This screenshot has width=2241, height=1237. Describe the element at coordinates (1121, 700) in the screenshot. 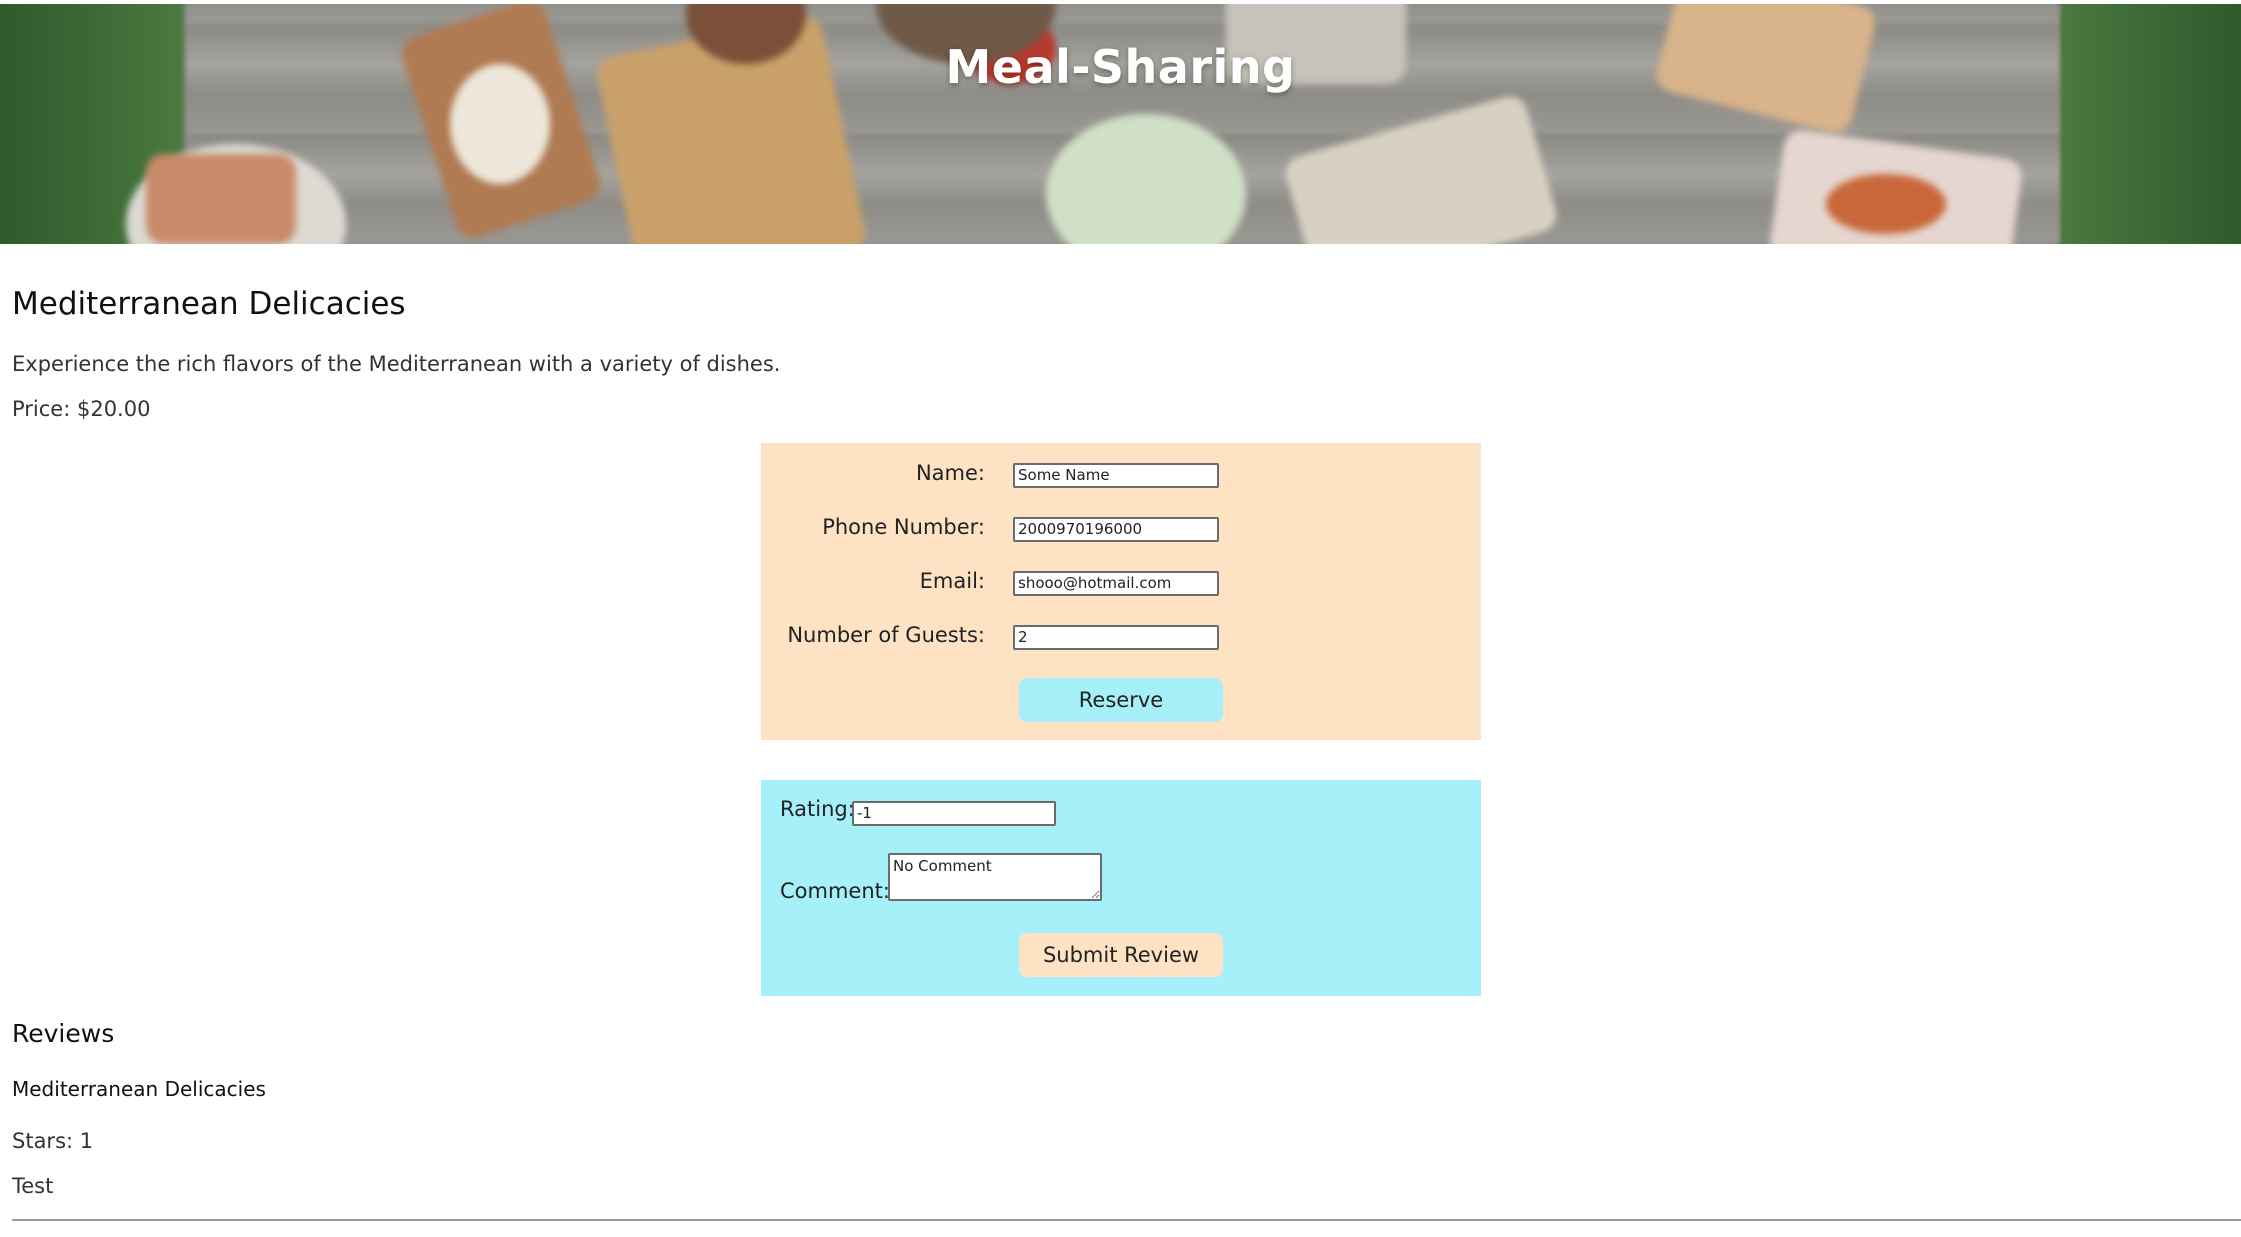

I see `reserve-button: Reserve` at that location.